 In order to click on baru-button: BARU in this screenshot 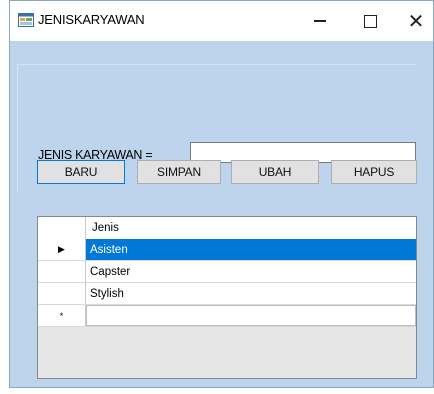, I will do `click(81, 172)`.